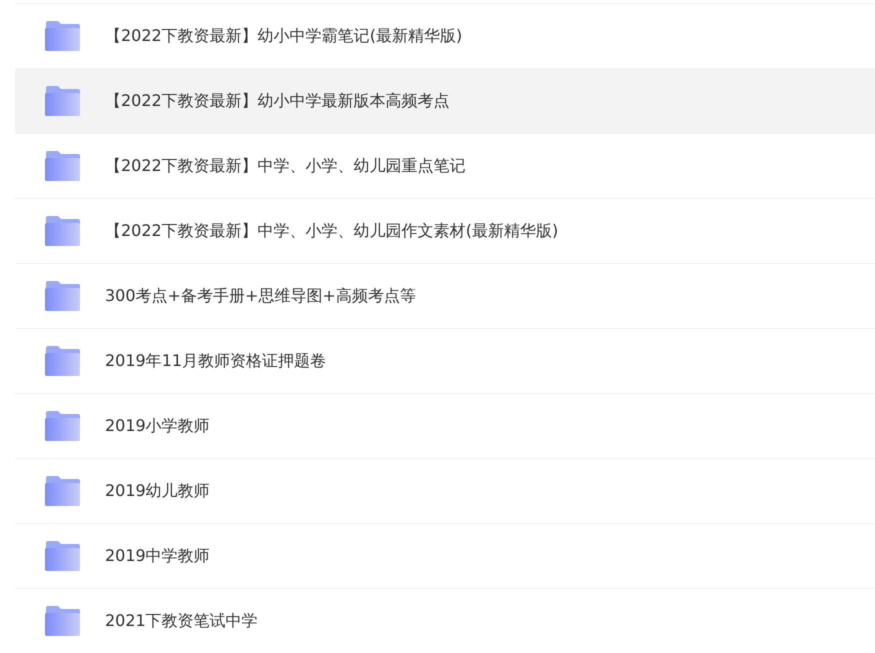 This screenshot has width=875, height=653. Describe the element at coordinates (277, 101) in the screenshot. I see `folder-name: 【2022下教资最新】幼小中学最新版本高频考点` at that location.